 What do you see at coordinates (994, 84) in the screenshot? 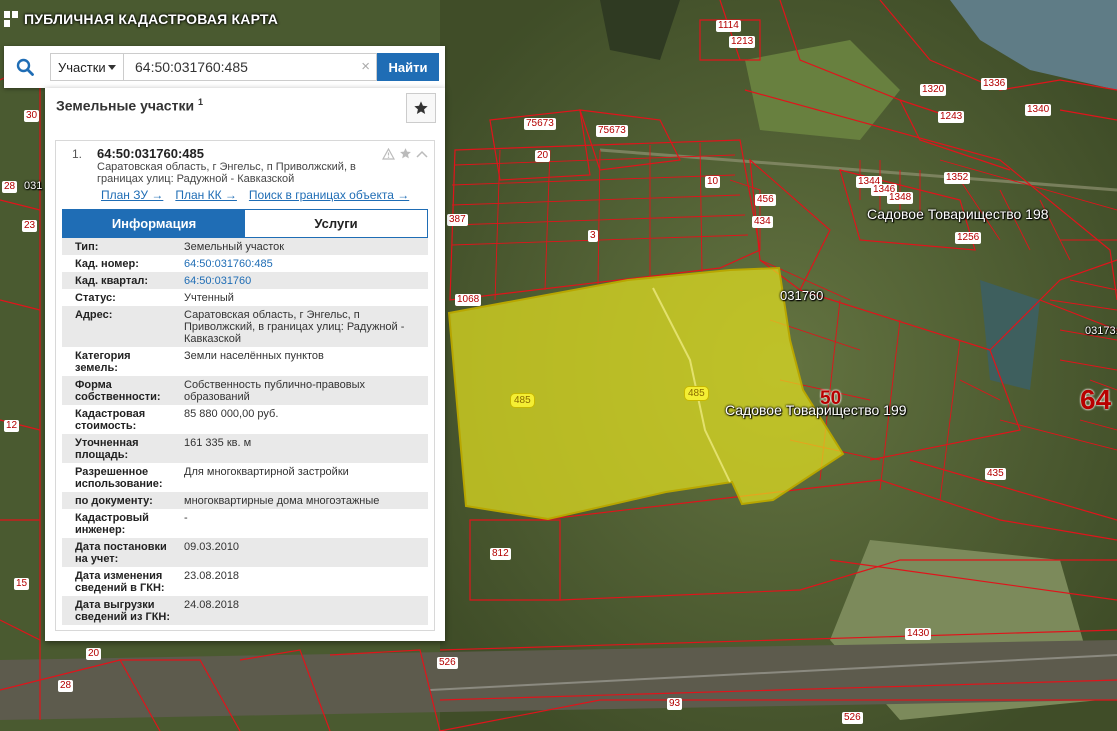
I see `parcel-number: 1336` at bounding box center [994, 84].